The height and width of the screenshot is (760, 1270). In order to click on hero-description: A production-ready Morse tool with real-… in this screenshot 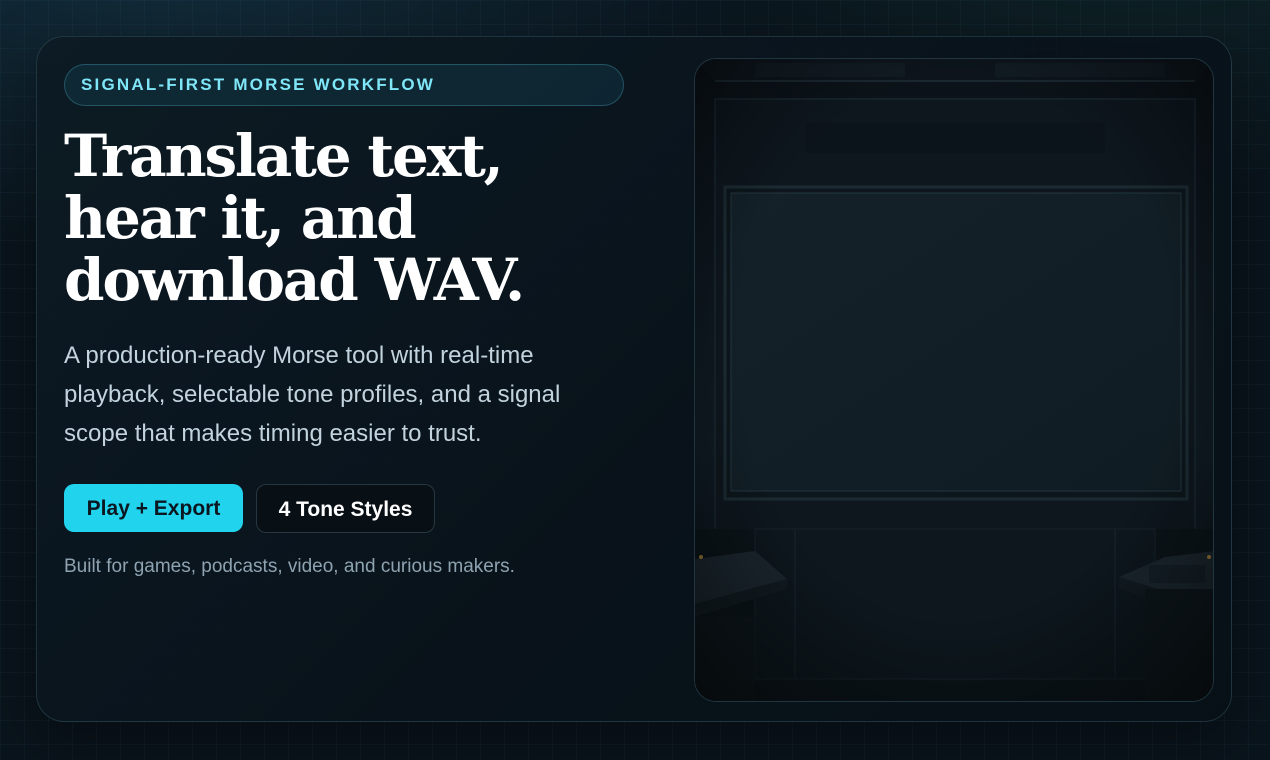, I will do `click(312, 394)`.